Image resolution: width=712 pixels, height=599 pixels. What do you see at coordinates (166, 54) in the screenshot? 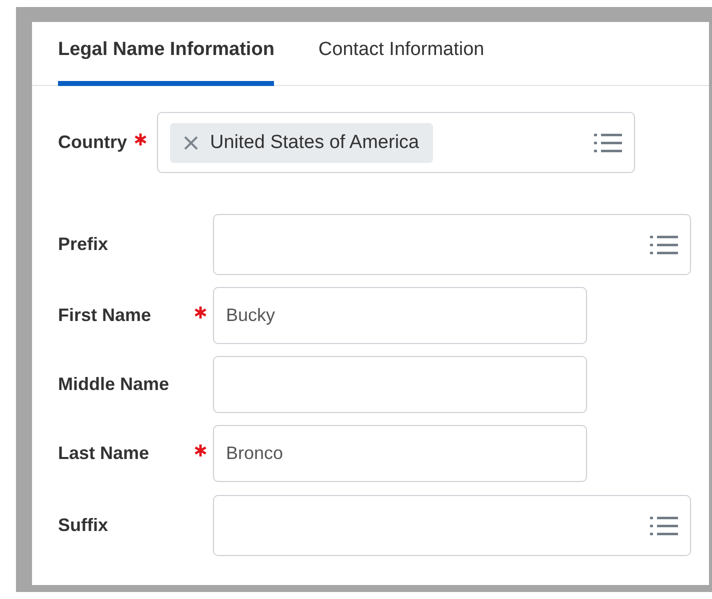
I see `tab: Legal Name Information` at bounding box center [166, 54].